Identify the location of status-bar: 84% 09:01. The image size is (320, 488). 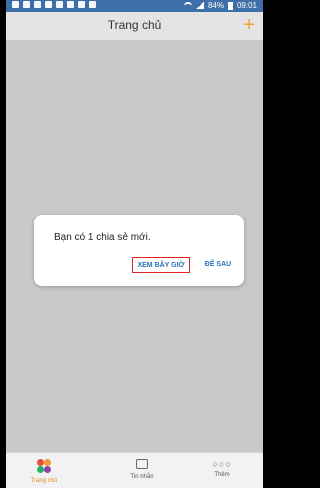
(134, 6).